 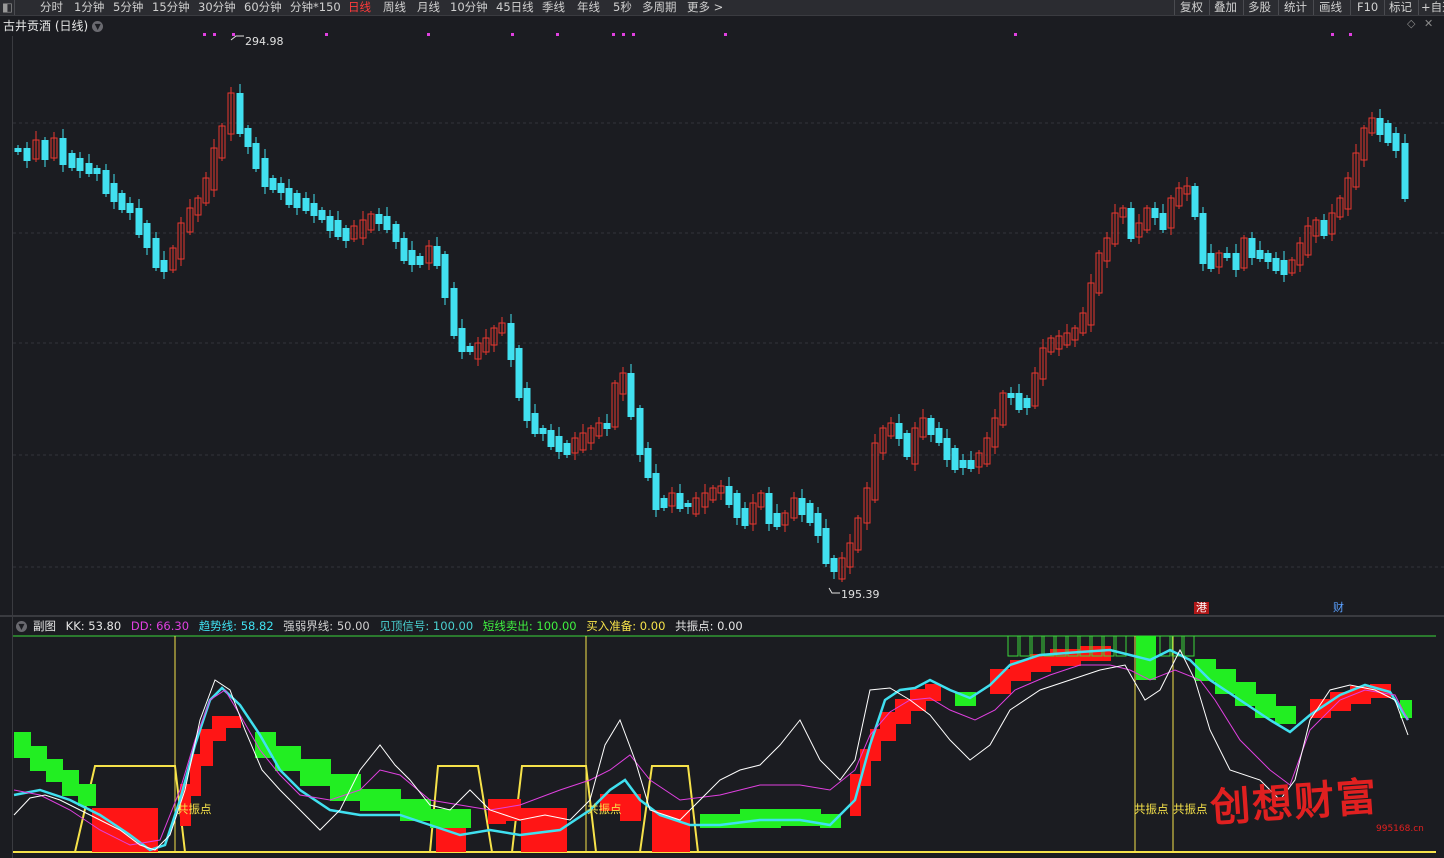 What do you see at coordinates (237, 38) in the screenshot?
I see `high-pointer` at bounding box center [237, 38].